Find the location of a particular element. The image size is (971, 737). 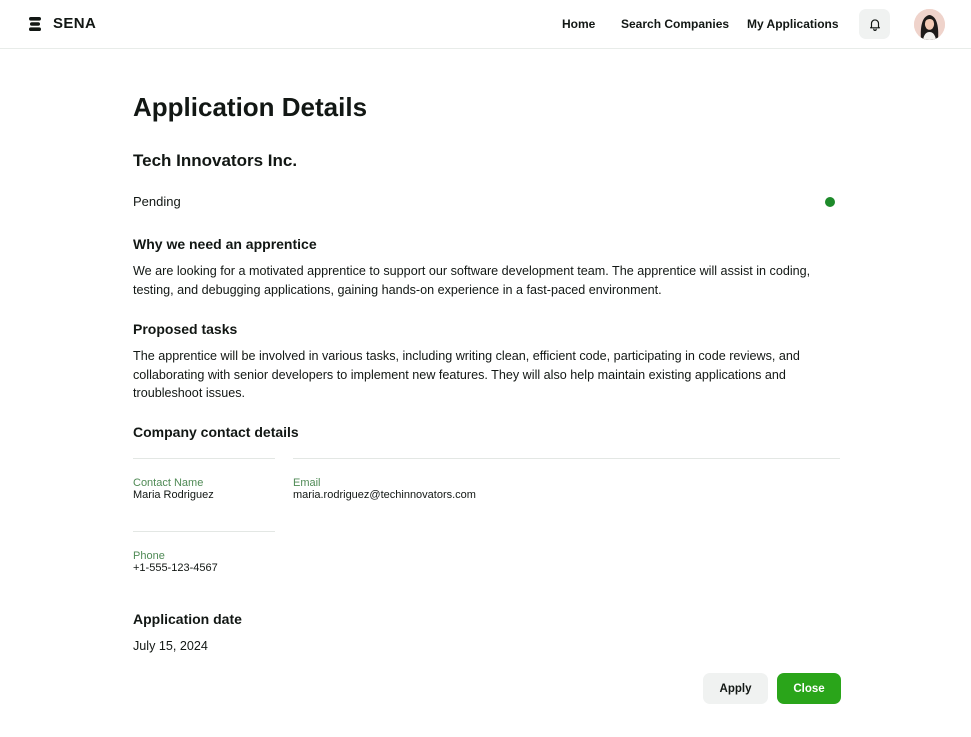

close-button: Close is located at coordinates (809, 688).